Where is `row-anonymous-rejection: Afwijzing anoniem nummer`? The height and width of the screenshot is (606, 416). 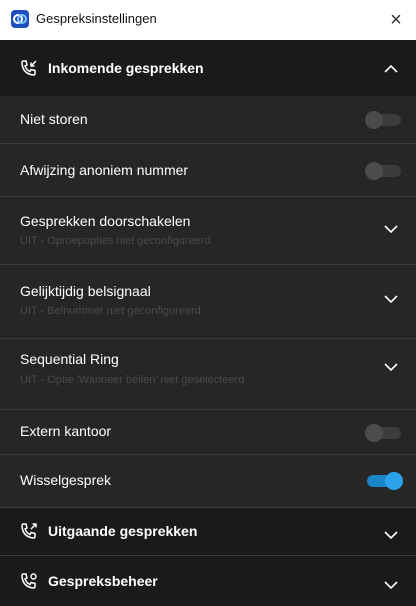 row-anonymous-rejection: Afwijzing anoniem nummer is located at coordinates (208, 170).